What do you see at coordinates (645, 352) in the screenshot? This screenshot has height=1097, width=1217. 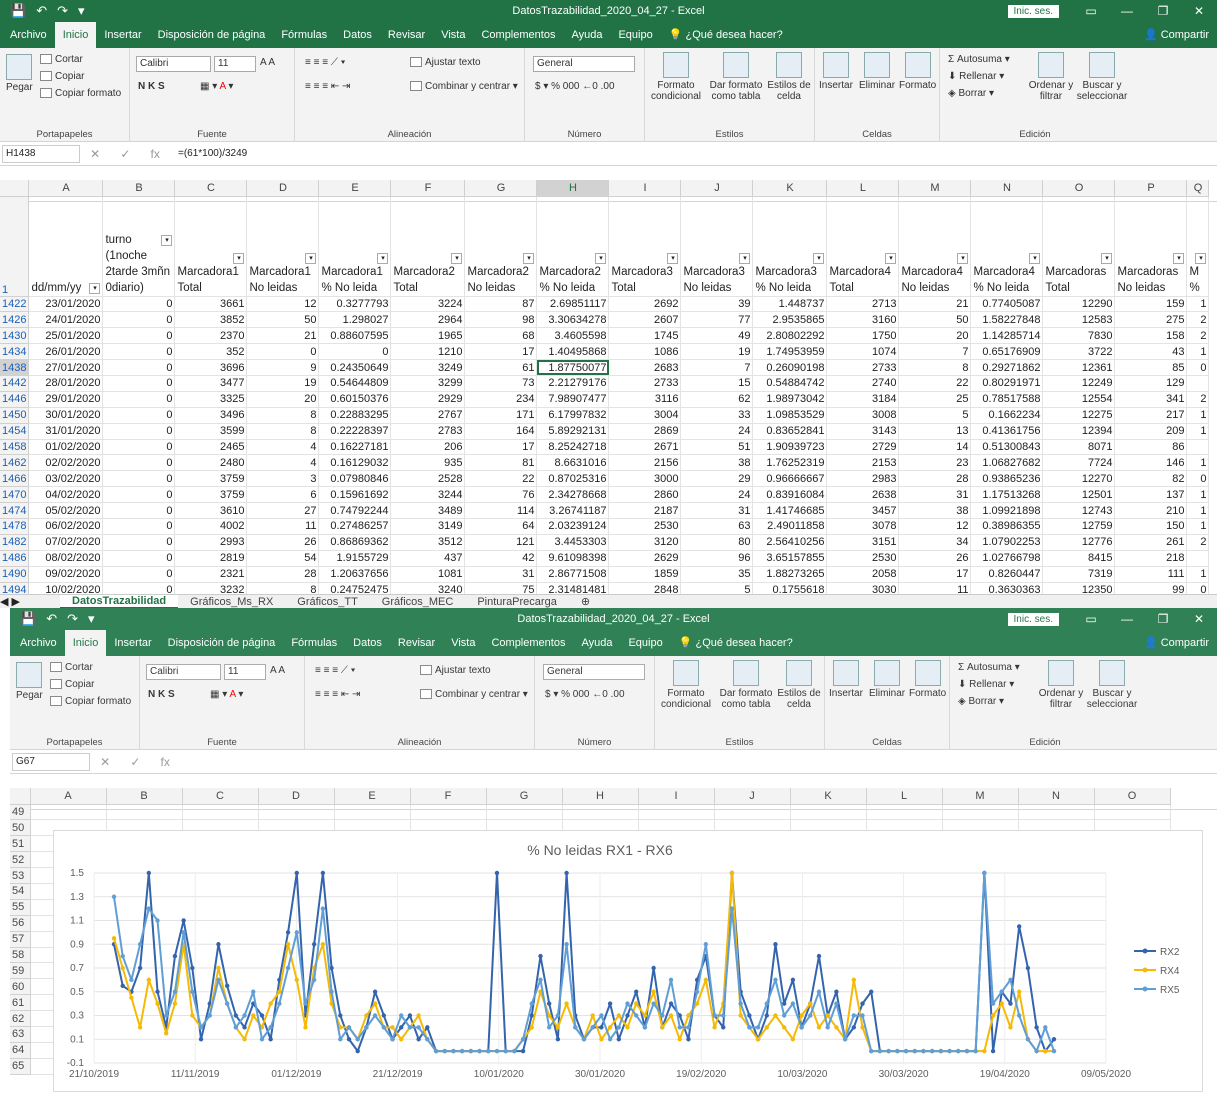 I see `cell: 1086` at bounding box center [645, 352].